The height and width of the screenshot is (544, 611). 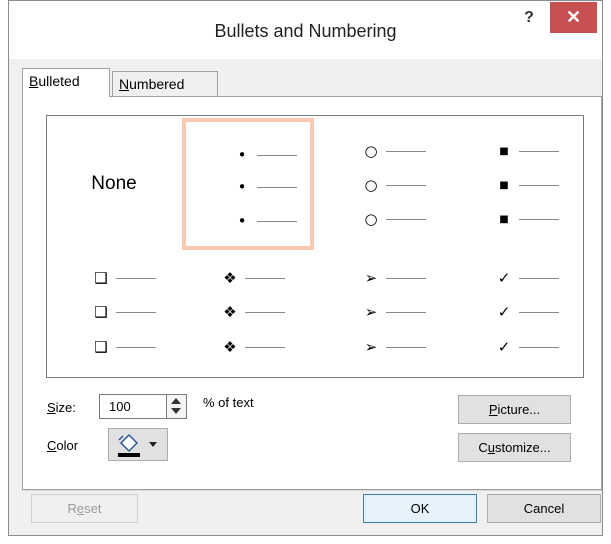 What do you see at coordinates (312, 490) in the screenshot?
I see `separator` at bounding box center [312, 490].